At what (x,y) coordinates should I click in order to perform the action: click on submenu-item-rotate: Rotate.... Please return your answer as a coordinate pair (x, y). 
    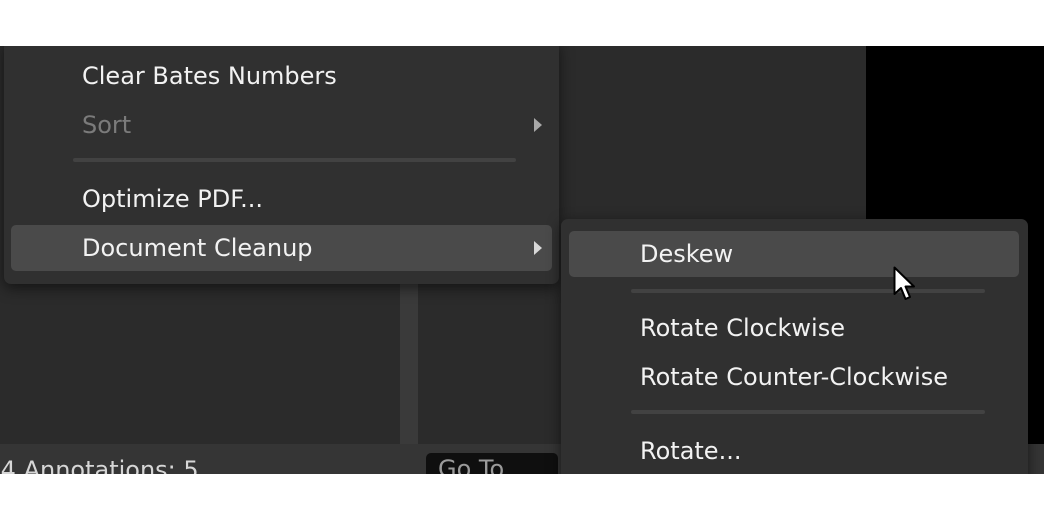
    Looking at the image, I should click on (794, 451).